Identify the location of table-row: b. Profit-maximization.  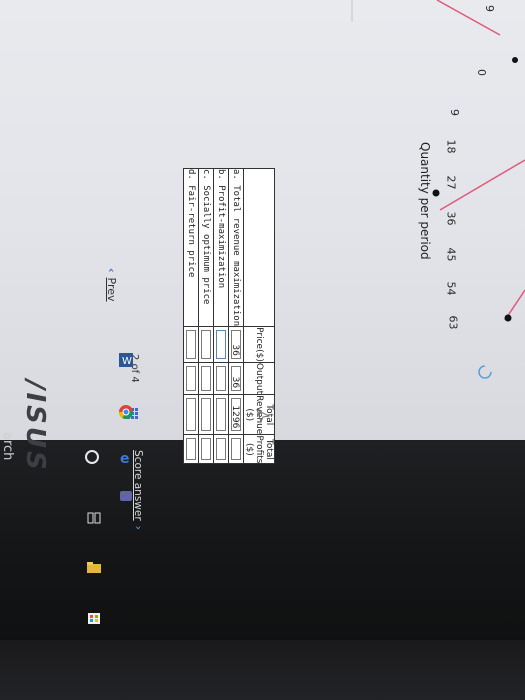
(221, 316).